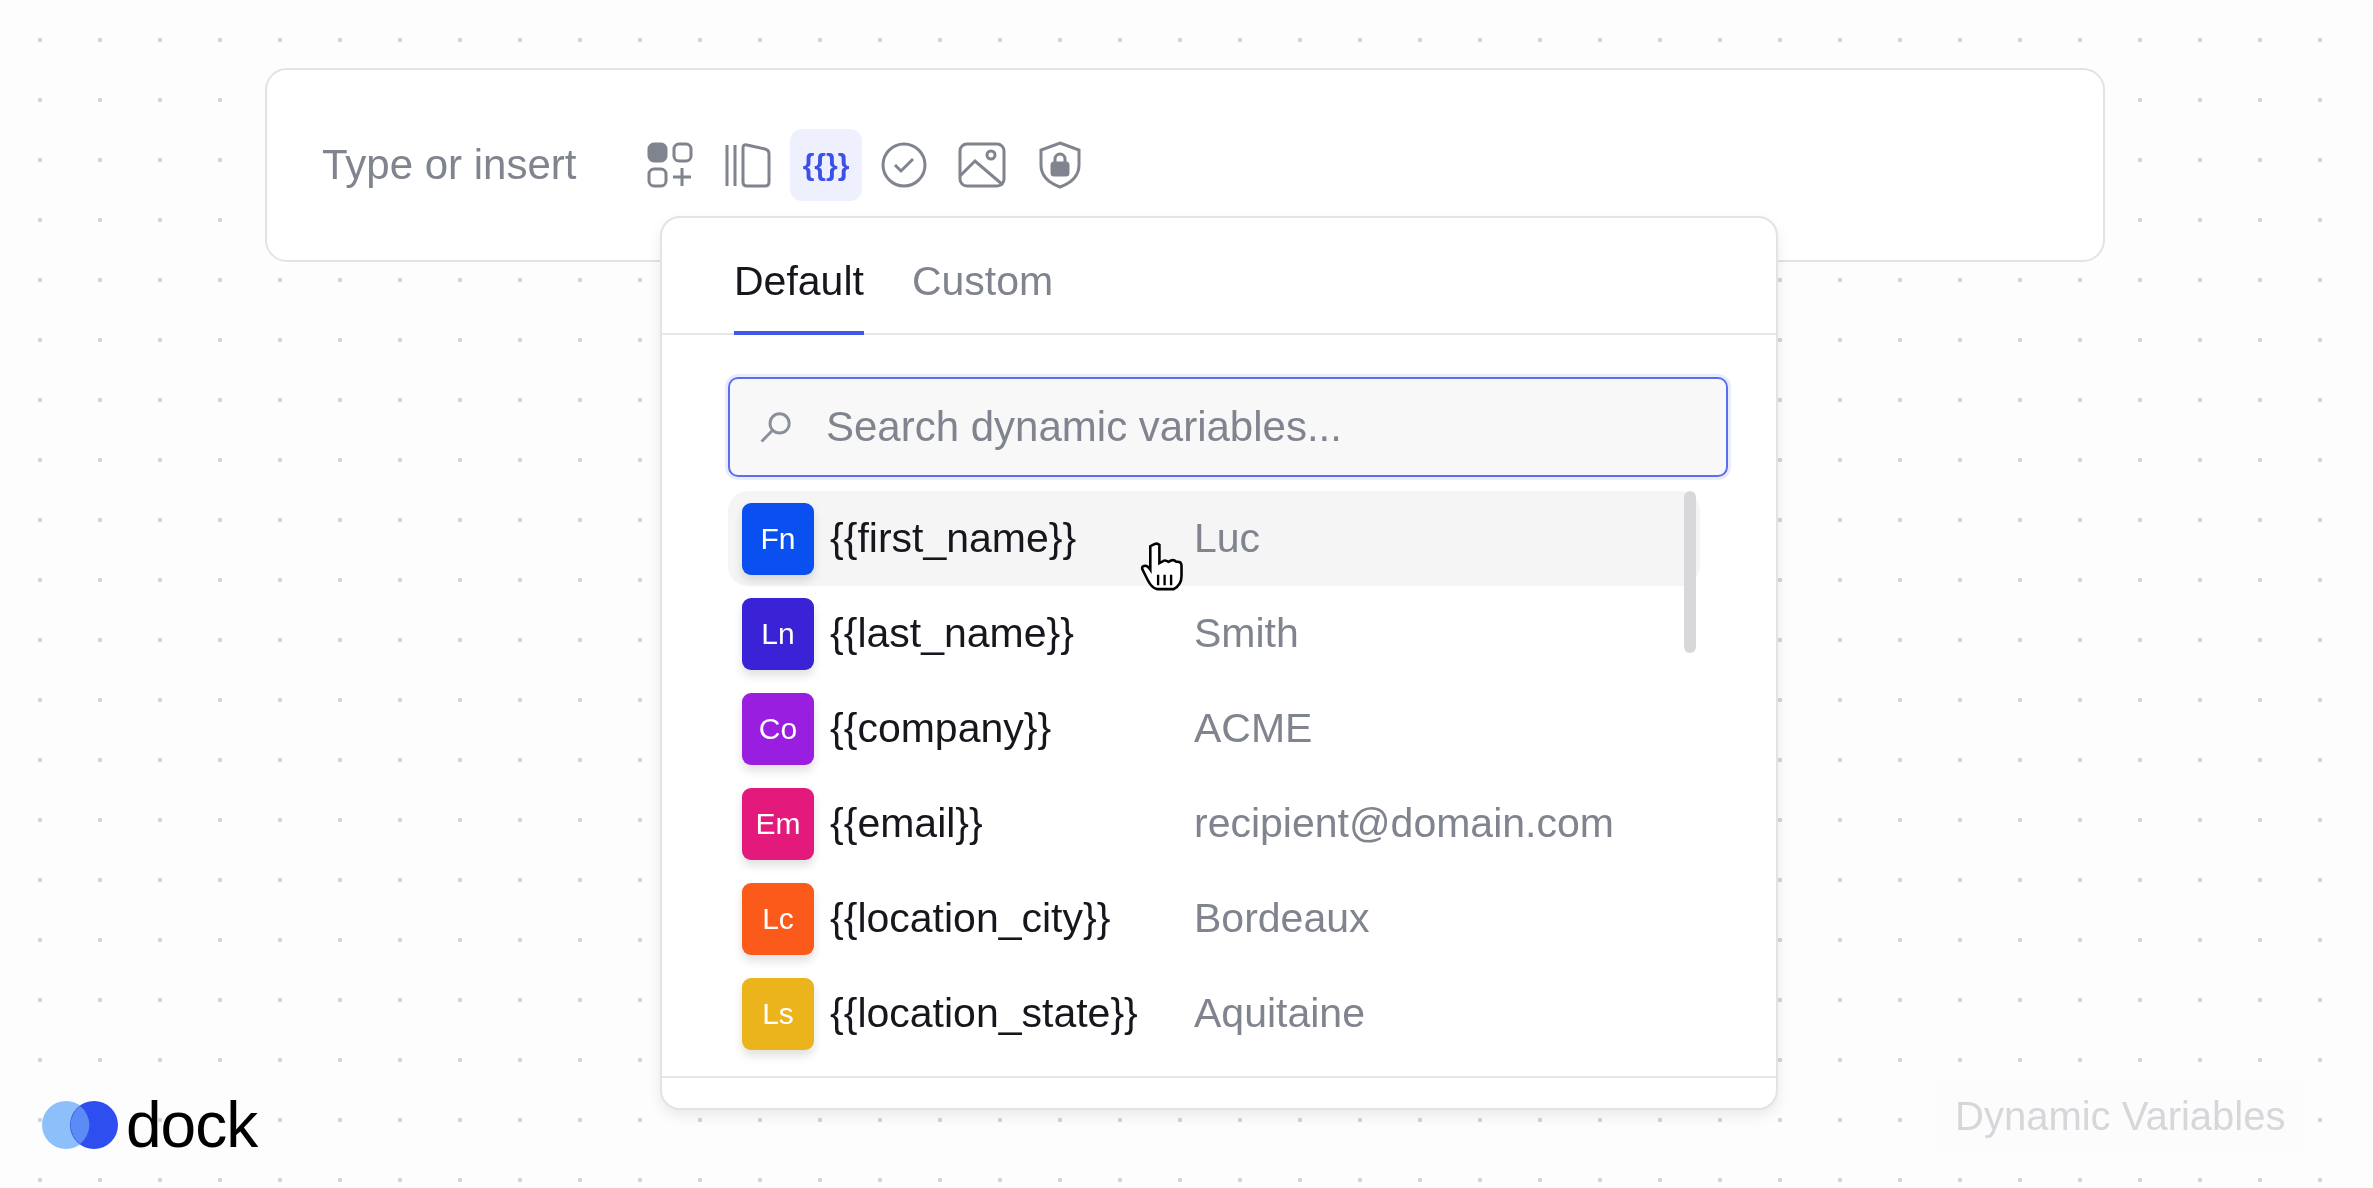  What do you see at coordinates (1404, 823) in the screenshot?
I see `variable-value: recipient@domain.com` at bounding box center [1404, 823].